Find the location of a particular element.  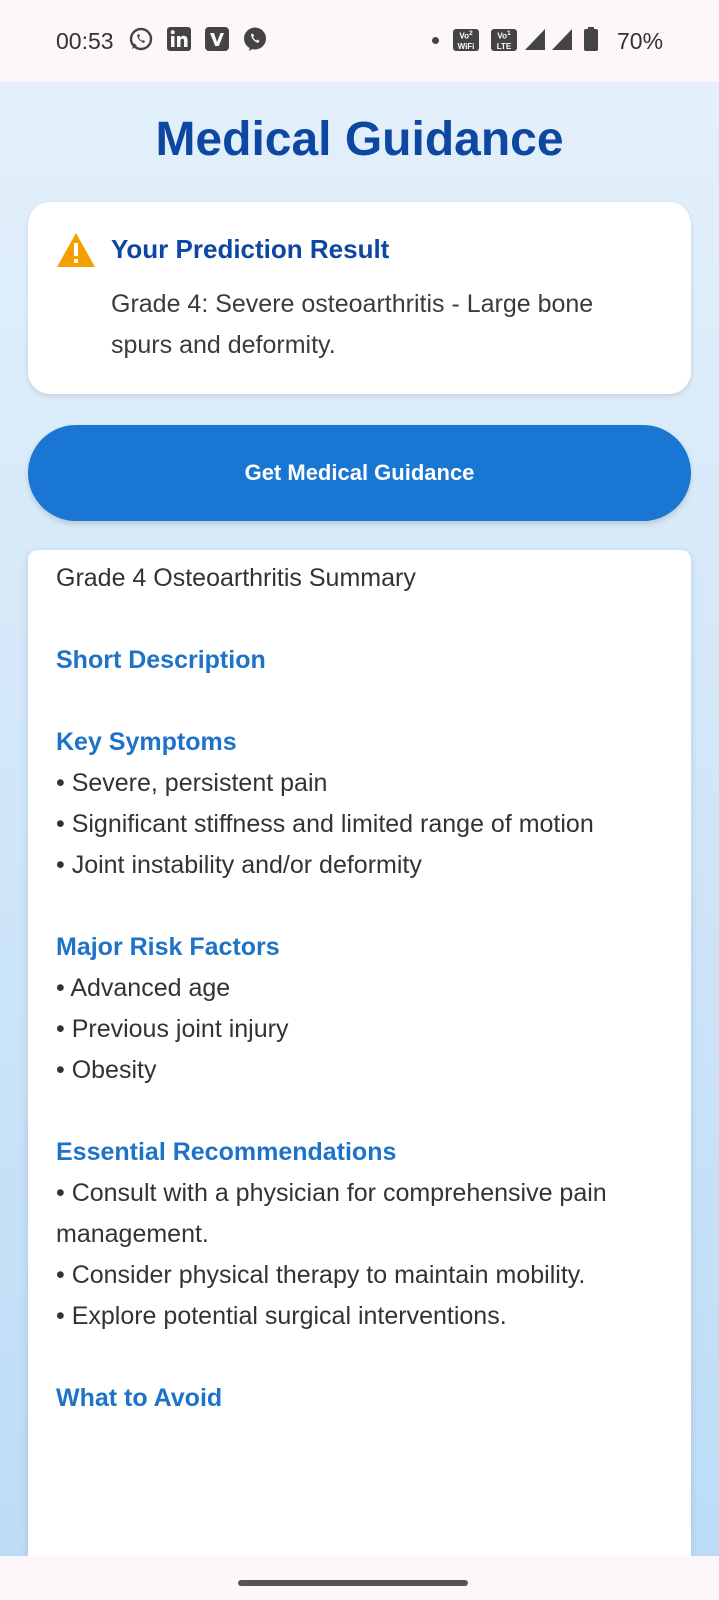

system-nav-bar is located at coordinates (359, 1578).